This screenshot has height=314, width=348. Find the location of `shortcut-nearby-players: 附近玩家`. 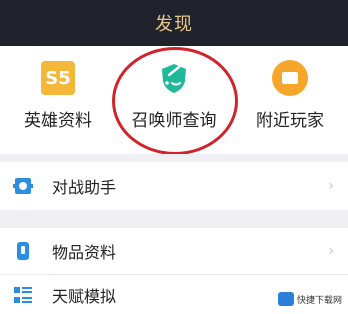

shortcut-nearby-players: 附近玩家 is located at coordinates (290, 100).